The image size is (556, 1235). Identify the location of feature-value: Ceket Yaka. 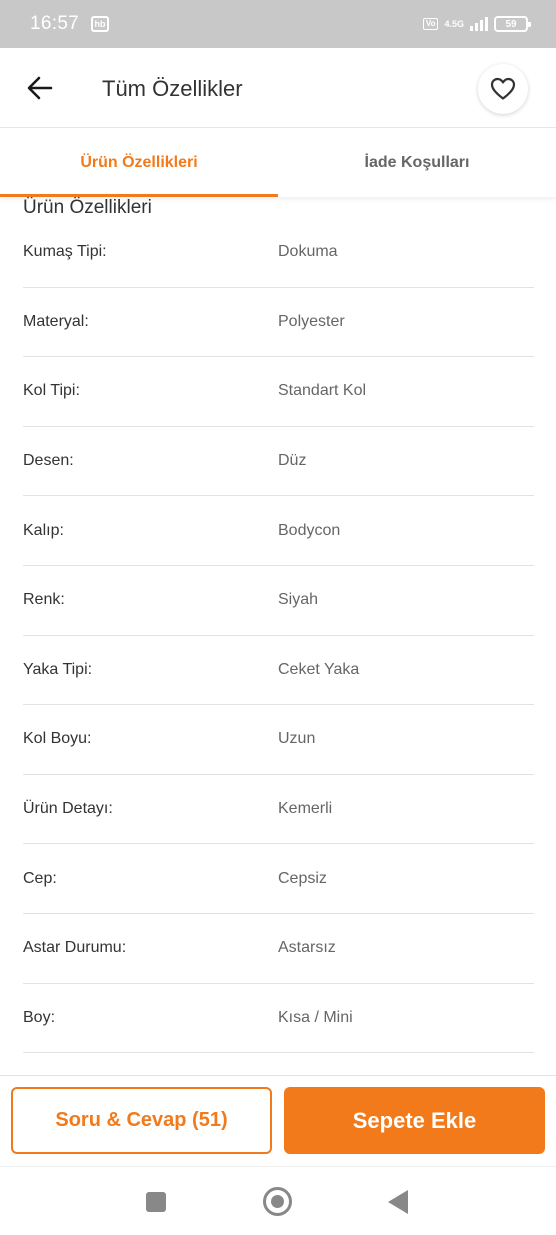
(319, 669).